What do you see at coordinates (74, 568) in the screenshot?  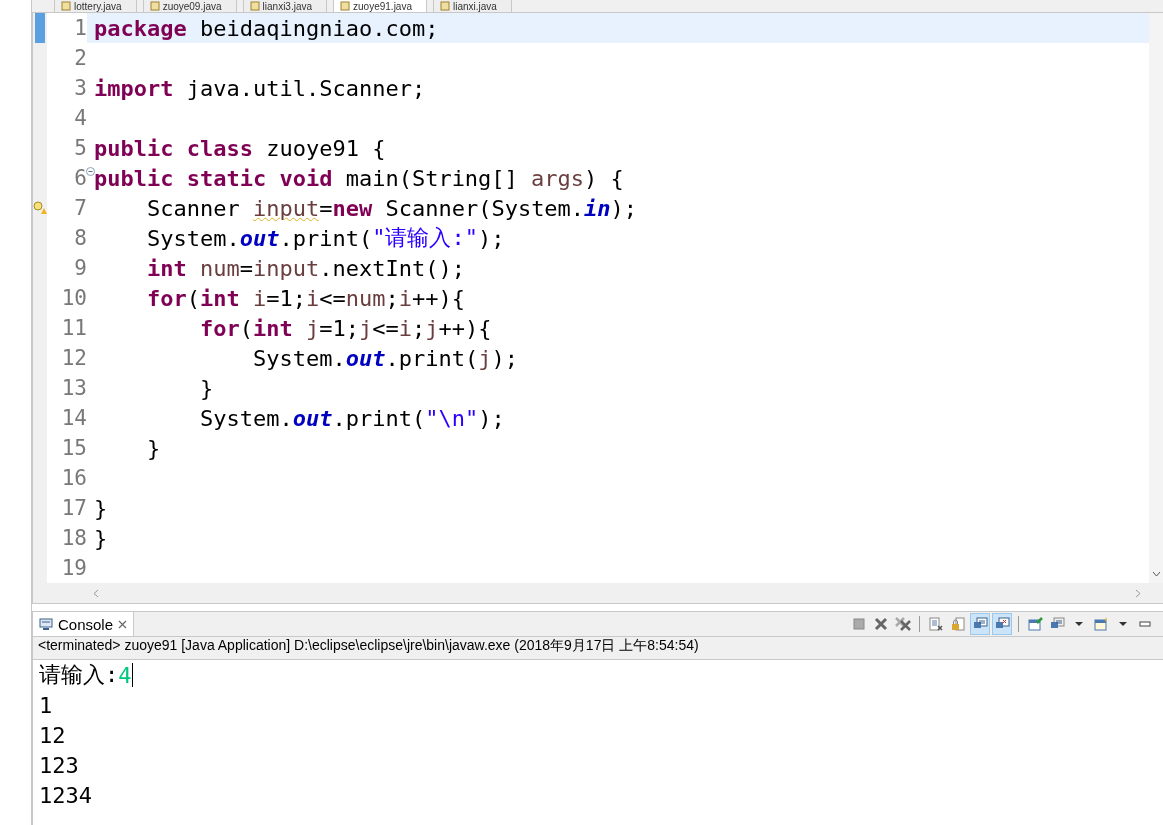 I see `line-number: 19` at bounding box center [74, 568].